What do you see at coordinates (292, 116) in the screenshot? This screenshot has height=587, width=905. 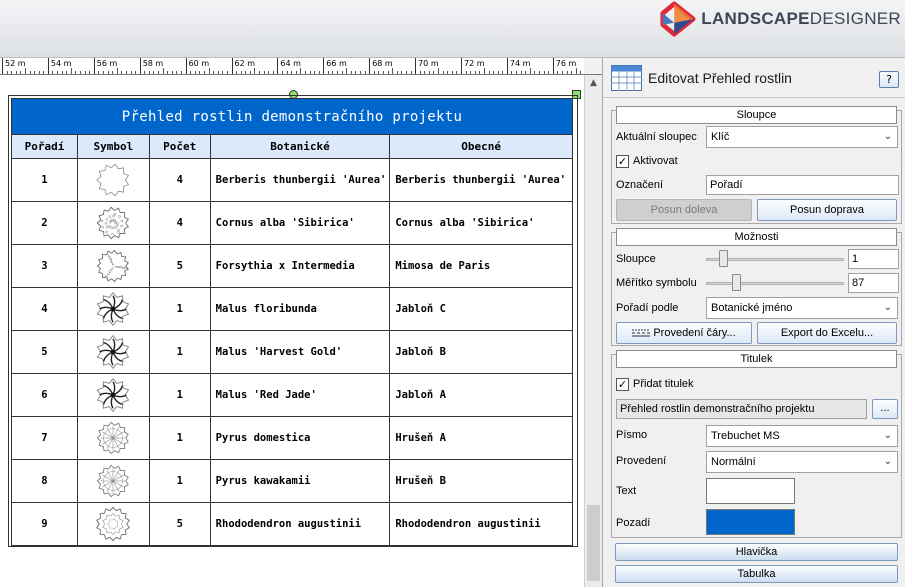 I see `table-title-row: Přehled rostlin demonstračního projektu` at bounding box center [292, 116].